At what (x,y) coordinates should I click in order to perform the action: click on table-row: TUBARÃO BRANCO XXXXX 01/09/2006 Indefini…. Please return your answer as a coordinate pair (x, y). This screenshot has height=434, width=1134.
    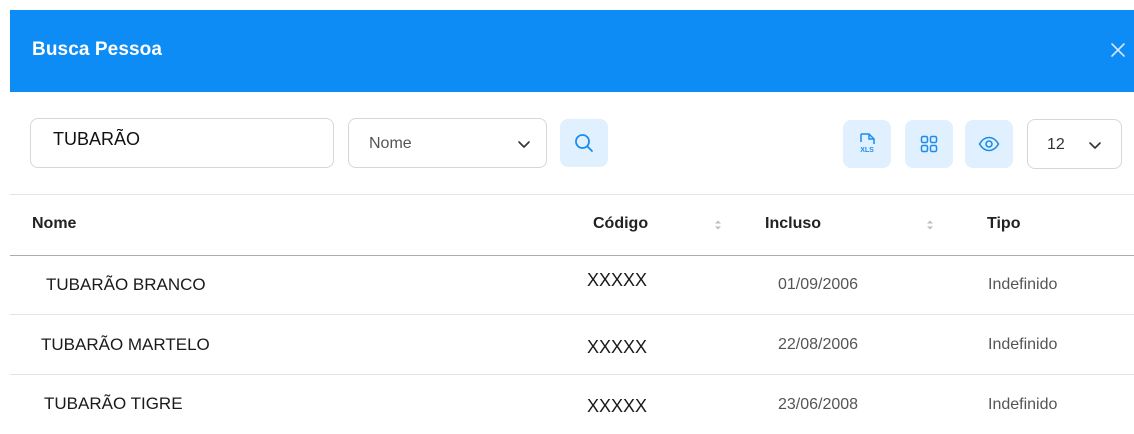
    Looking at the image, I should click on (572, 285).